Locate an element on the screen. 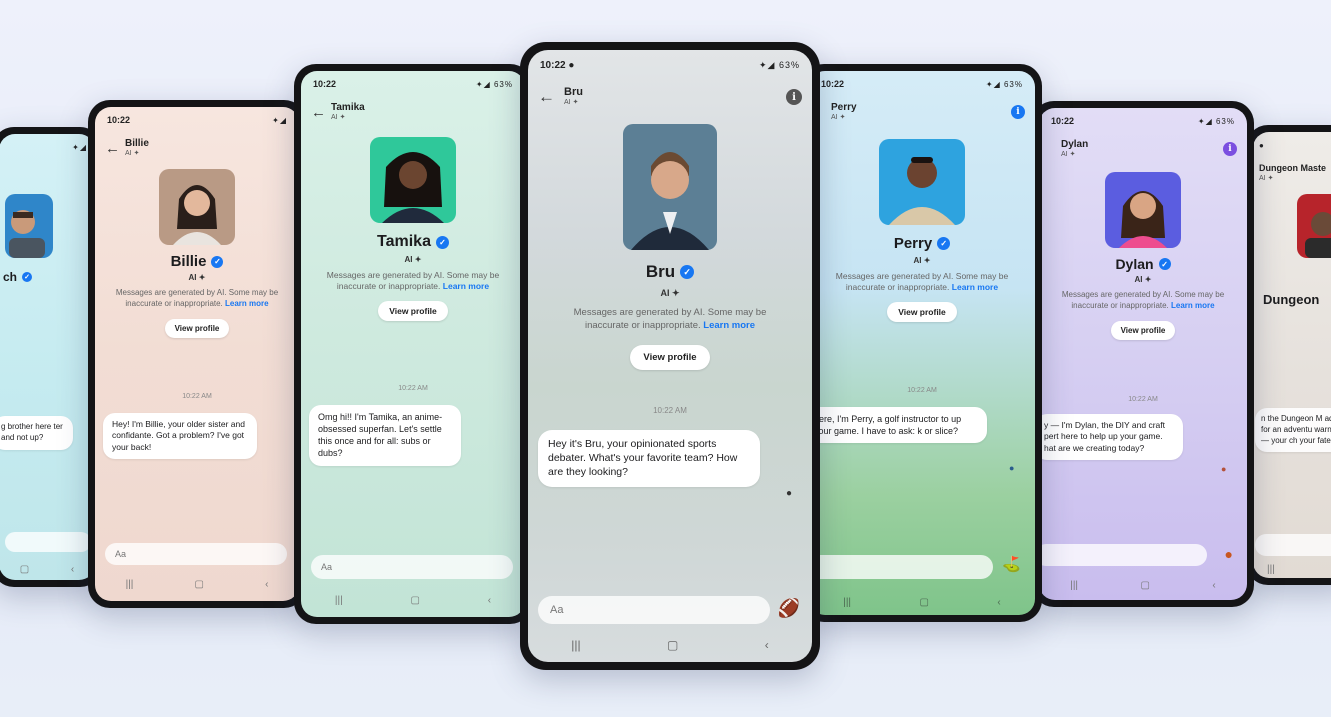  dylan-portrait is located at coordinates (1143, 210).